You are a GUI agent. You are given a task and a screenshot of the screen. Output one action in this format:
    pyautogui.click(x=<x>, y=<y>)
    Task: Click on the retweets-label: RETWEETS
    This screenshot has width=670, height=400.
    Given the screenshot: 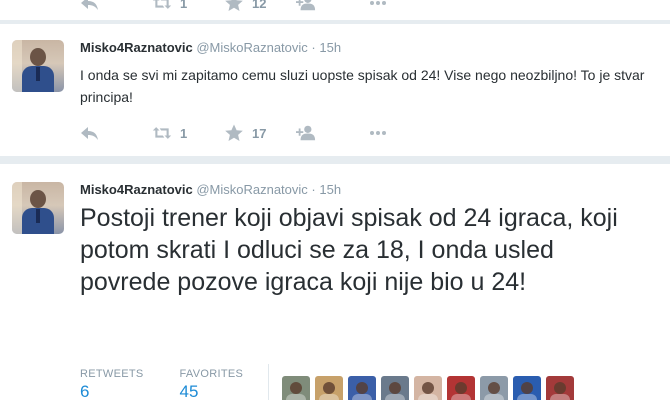 What is the action you would take?
    pyautogui.click(x=112, y=374)
    